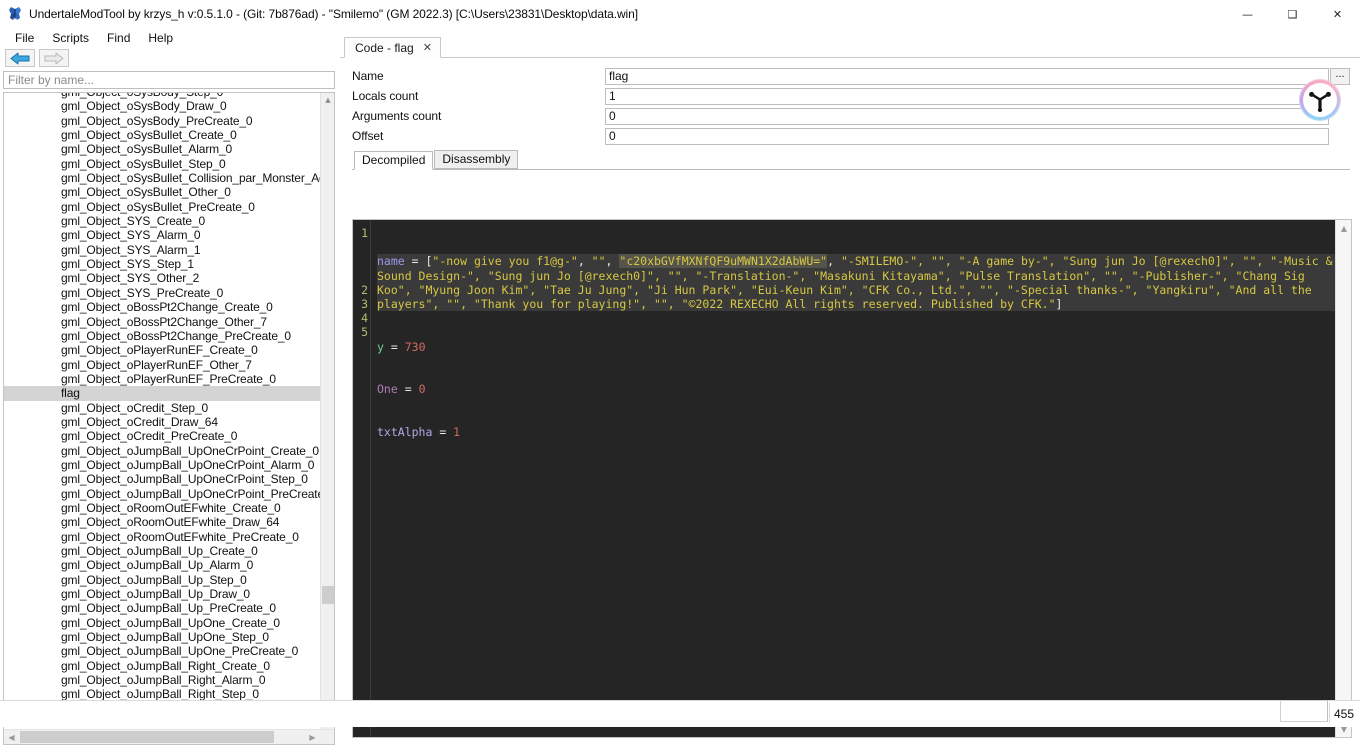  Describe the element at coordinates (1344, 228) in the screenshot. I see `editor-scroll-up-icon: ▲` at that location.